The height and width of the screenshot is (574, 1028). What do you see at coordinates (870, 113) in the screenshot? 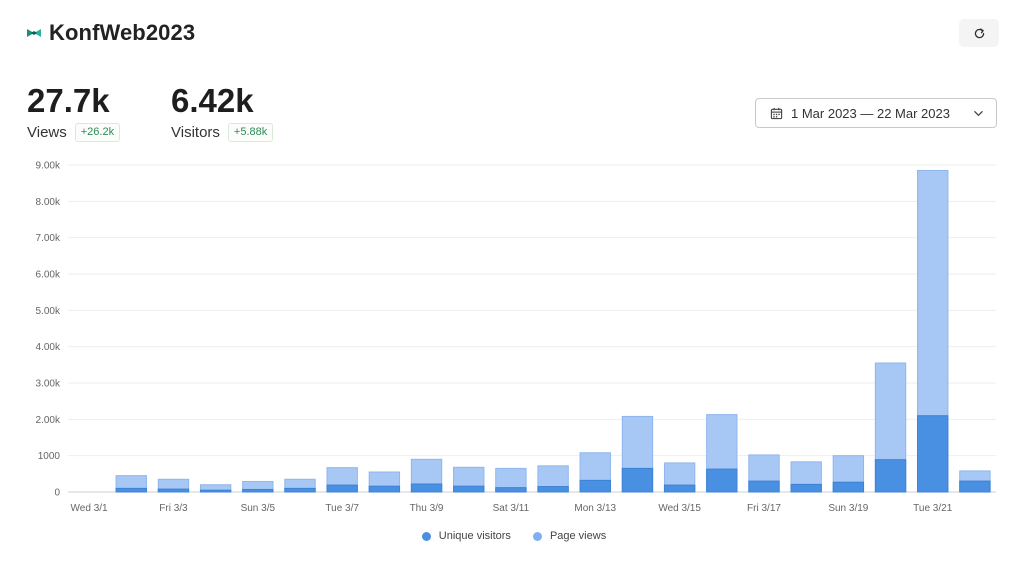
I see `date-range-label: 1 Mar 2023 — 22 Mar 2023` at bounding box center [870, 113].